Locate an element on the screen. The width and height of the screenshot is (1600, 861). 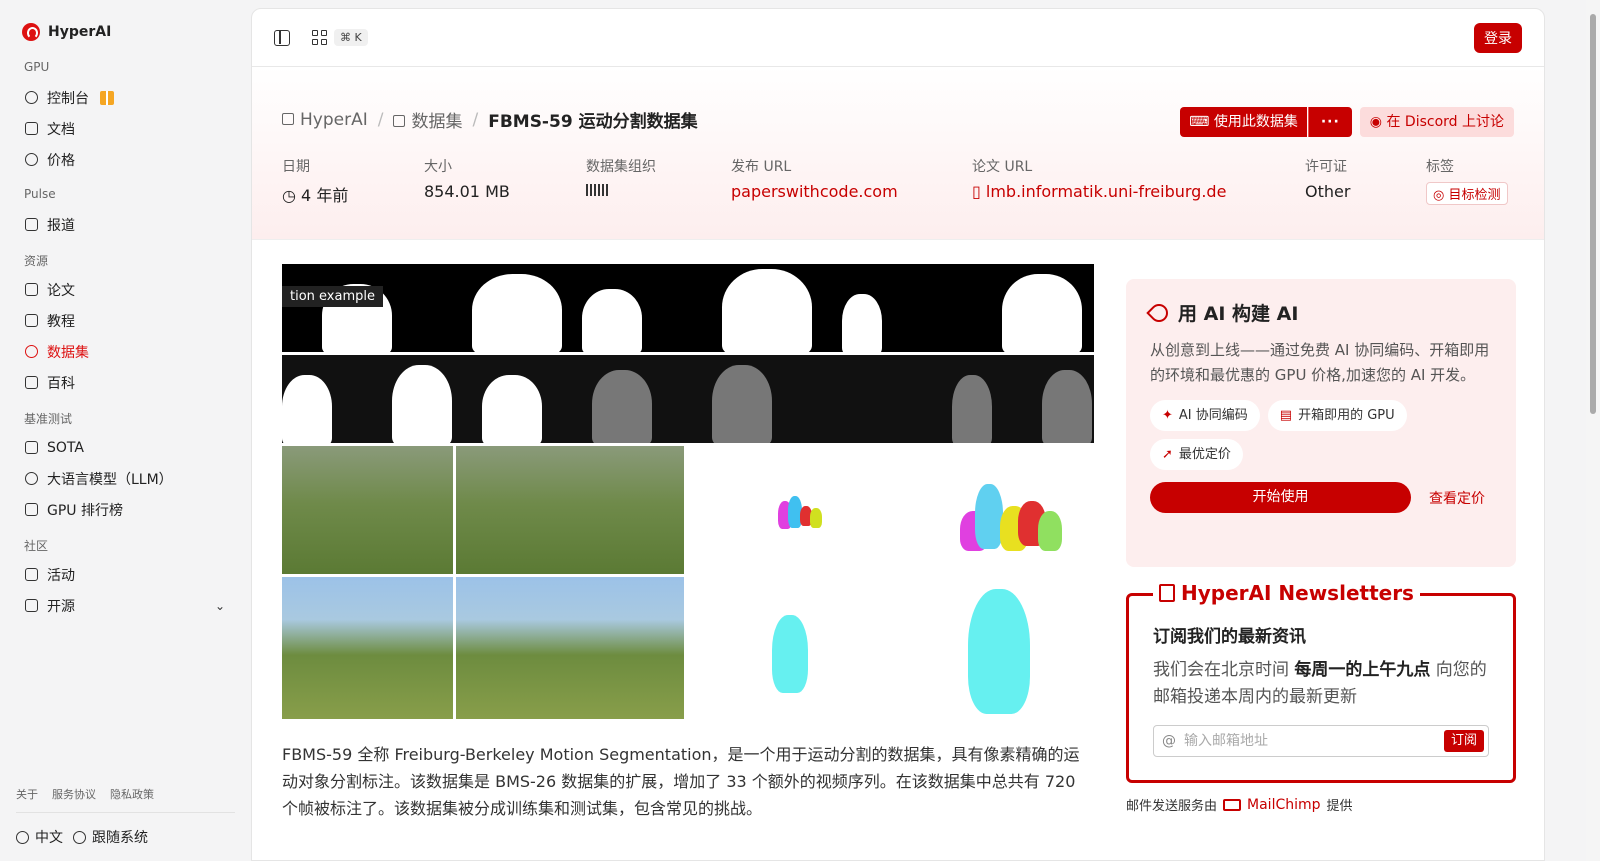
footer-link-privacy: 隐私政策 is located at coordinates (132, 794).